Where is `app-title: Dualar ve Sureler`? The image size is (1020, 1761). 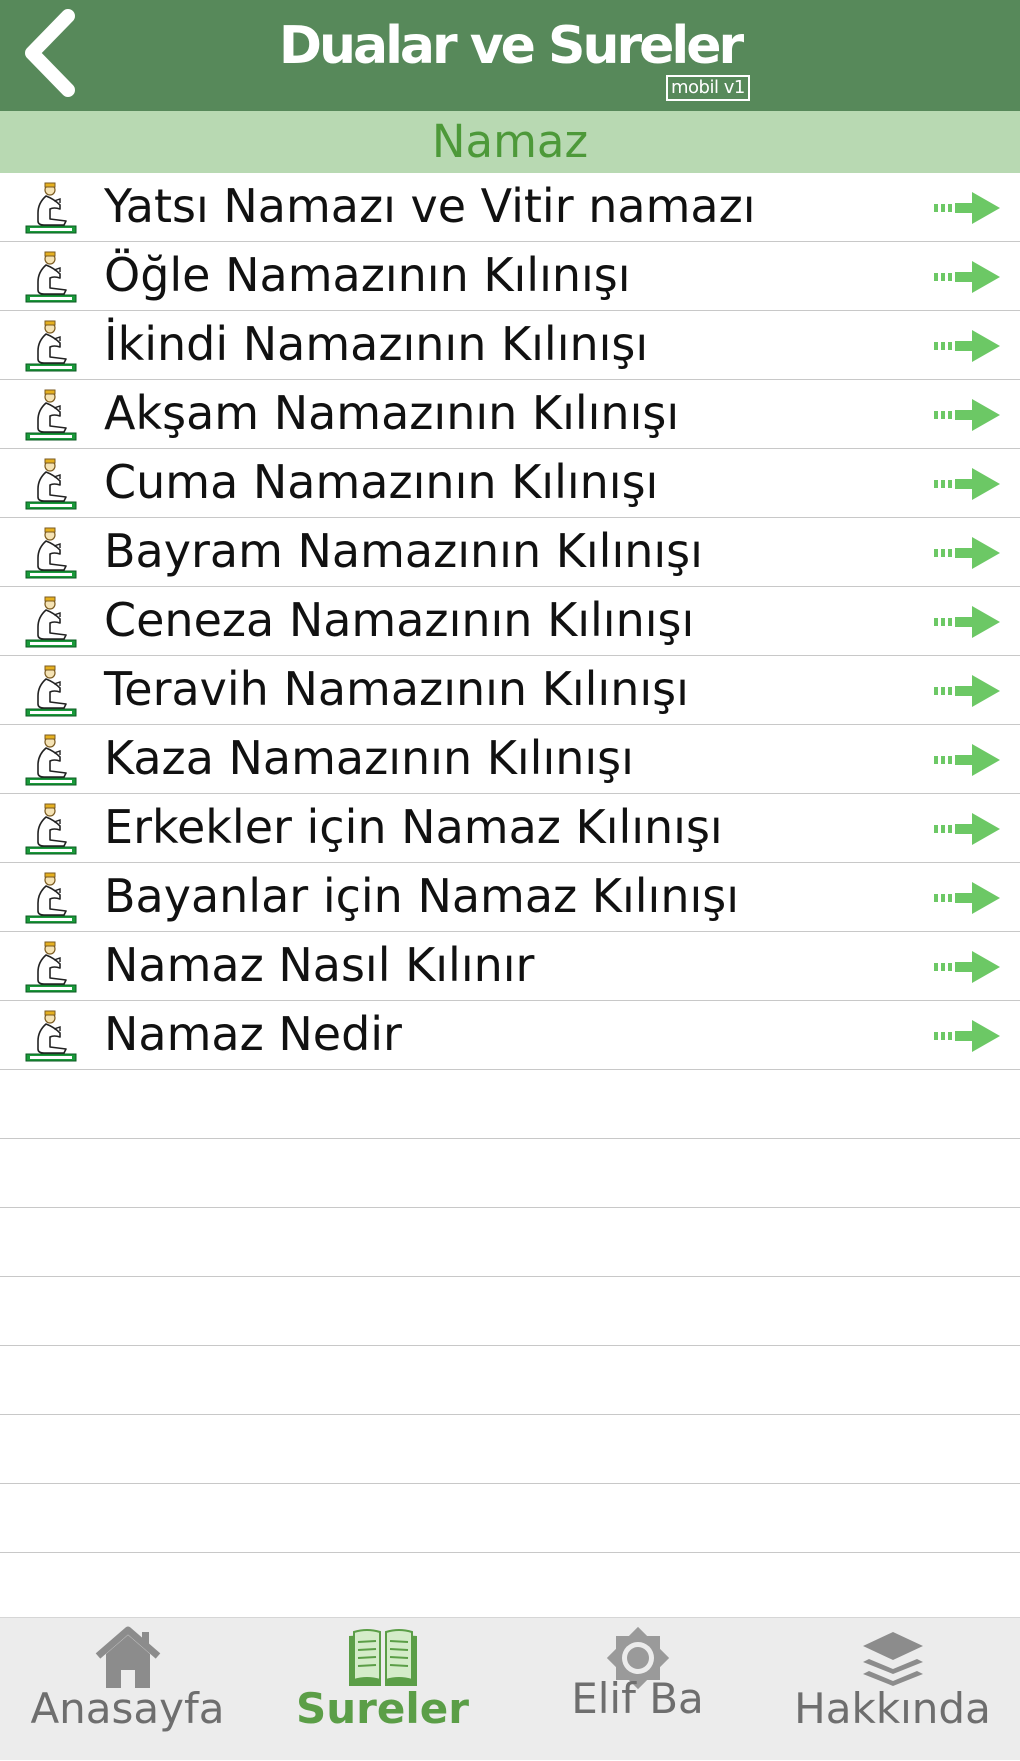 app-title: Dualar ve Sureler is located at coordinates (511, 46).